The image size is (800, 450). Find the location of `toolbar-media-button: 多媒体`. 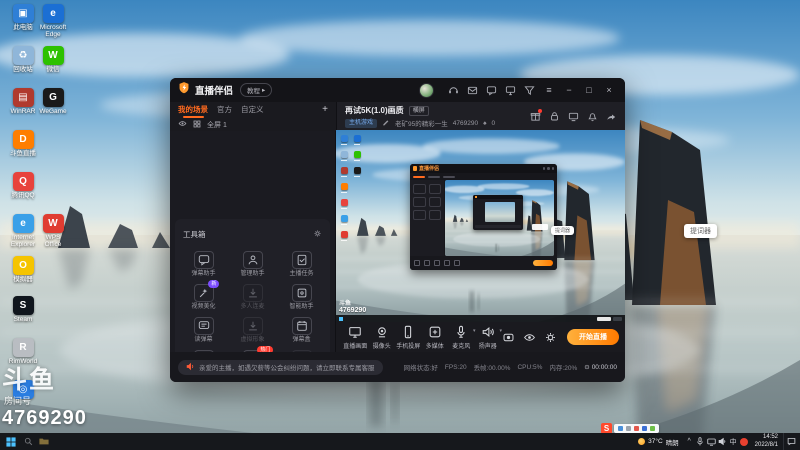

toolbar-media-button: 多媒体 is located at coordinates (435, 337).